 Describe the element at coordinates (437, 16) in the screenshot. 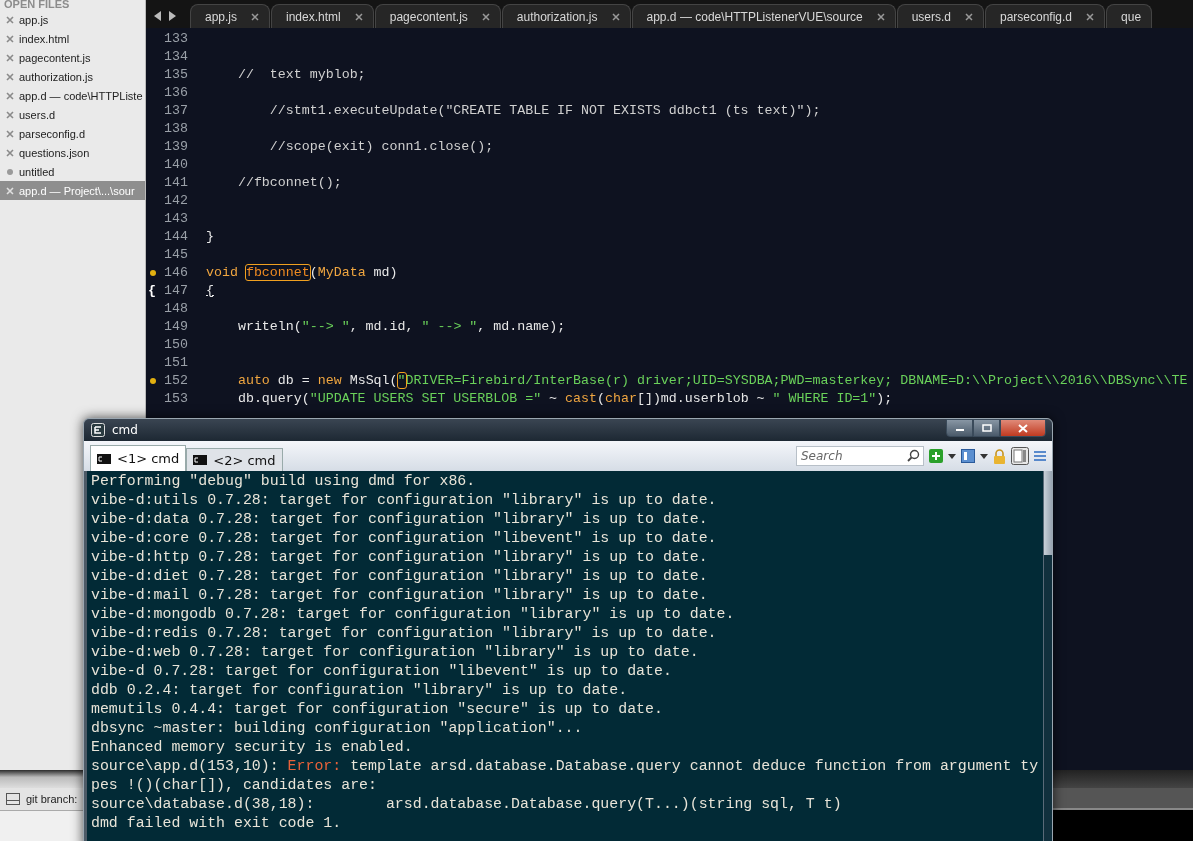

I see `file-tab: pagecontent.js` at that location.